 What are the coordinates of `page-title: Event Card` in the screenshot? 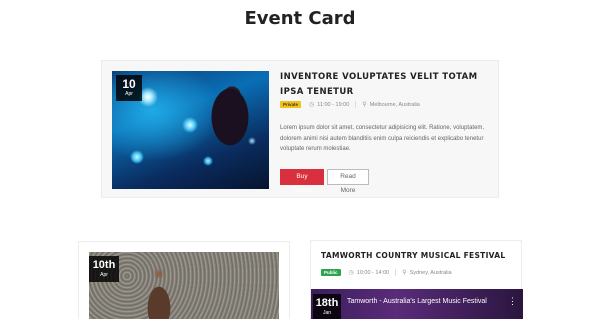 It's located at (300, 18).